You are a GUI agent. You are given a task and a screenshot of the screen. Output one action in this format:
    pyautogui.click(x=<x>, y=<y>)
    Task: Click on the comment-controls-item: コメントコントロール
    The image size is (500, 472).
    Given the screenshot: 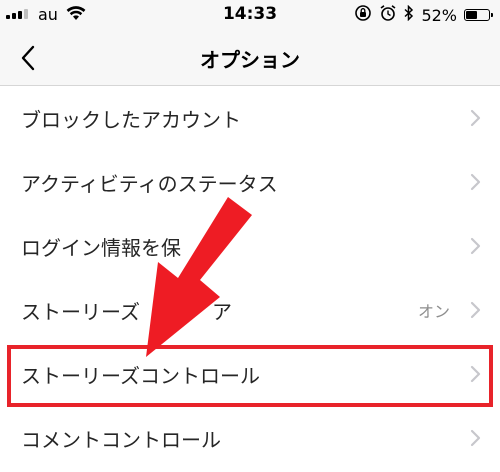 What is the action you would take?
    pyautogui.click(x=250, y=438)
    